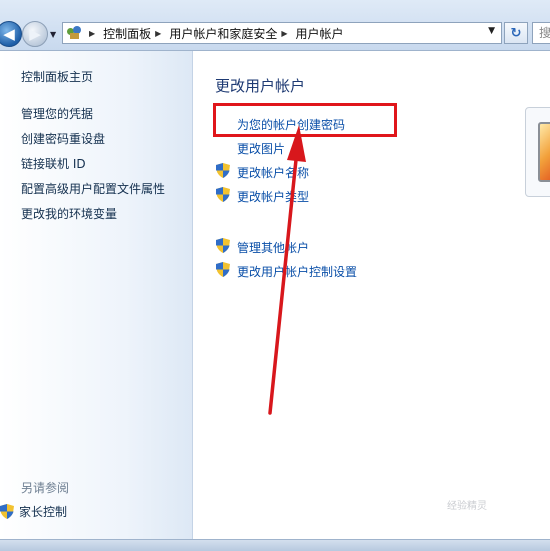 The width and height of the screenshot is (550, 551). I want to click on status-bar, so click(275, 545).